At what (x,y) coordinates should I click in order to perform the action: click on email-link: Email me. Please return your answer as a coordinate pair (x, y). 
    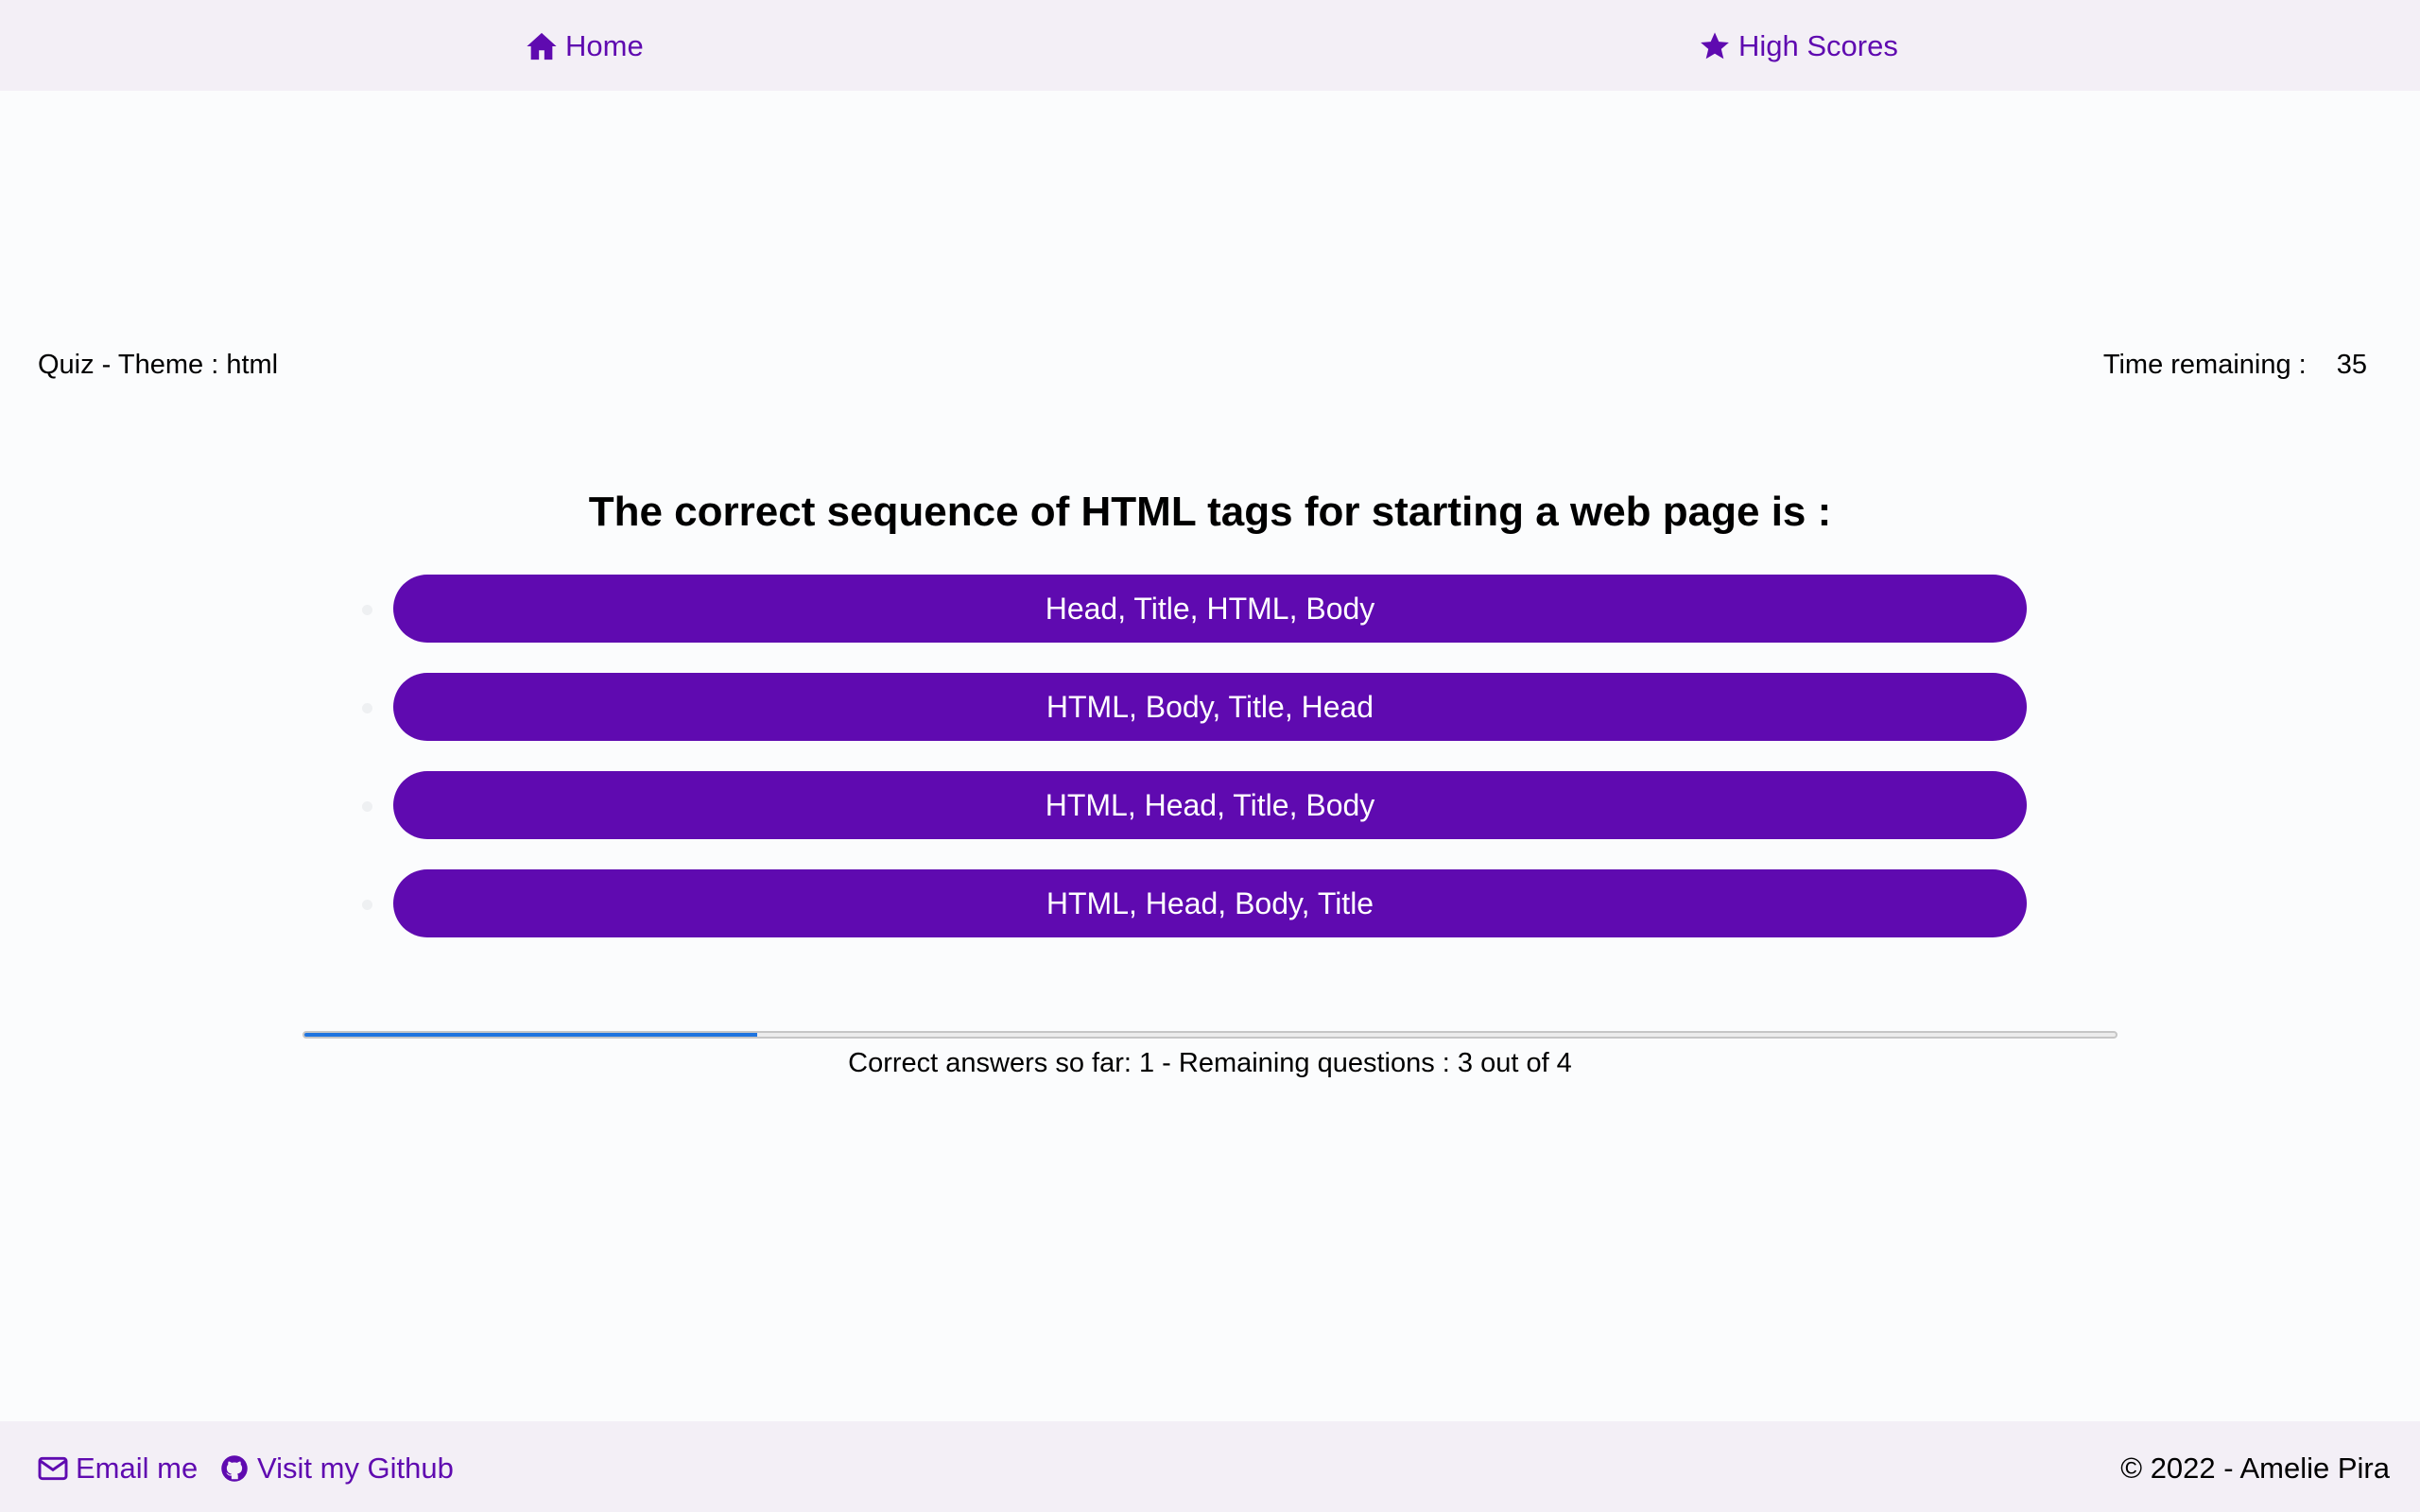
    Looking at the image, I should click on (118, 1468).